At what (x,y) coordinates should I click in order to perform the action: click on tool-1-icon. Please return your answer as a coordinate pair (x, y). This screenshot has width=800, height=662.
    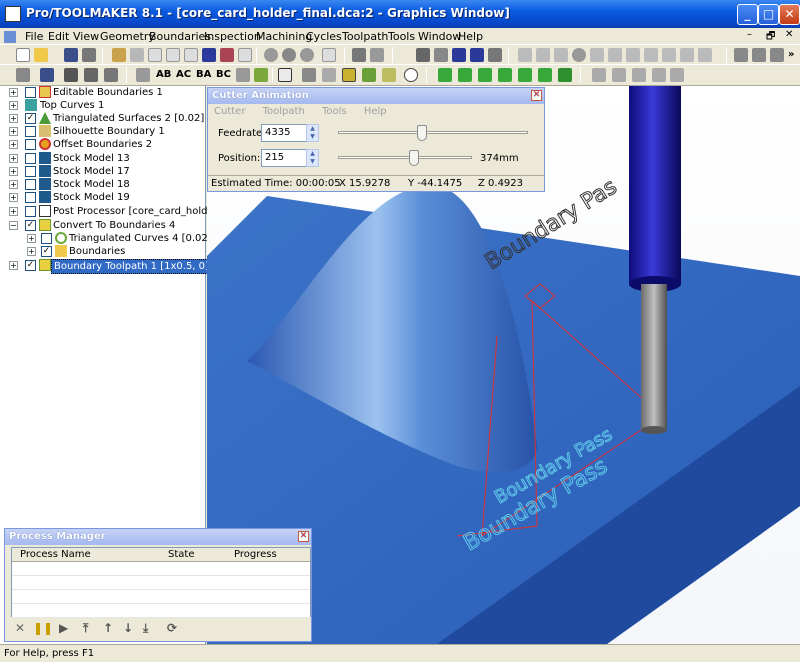
    Looking at the image, I should click on (525, 55).